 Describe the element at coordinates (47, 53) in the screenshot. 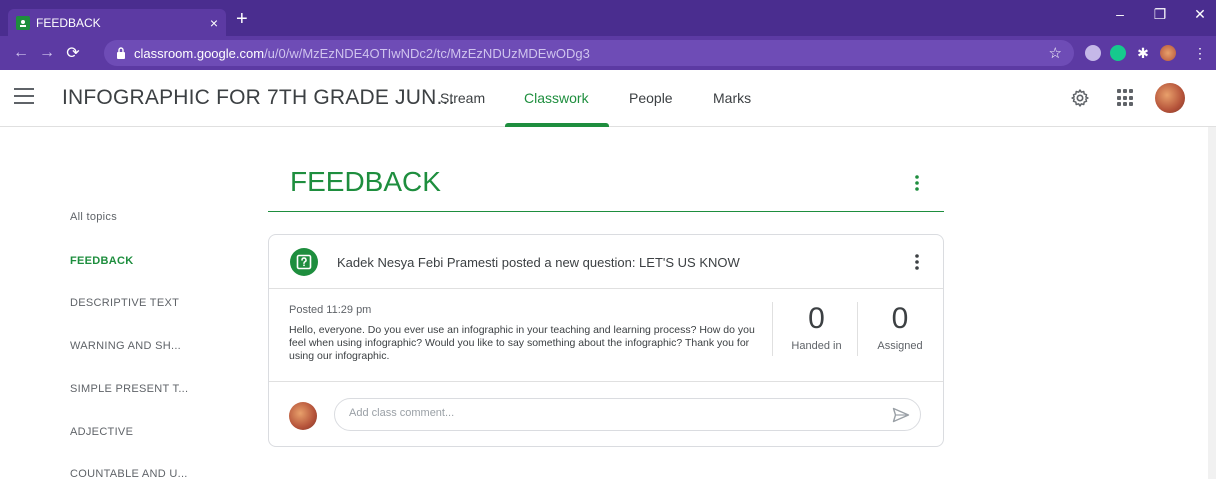

I see `forward-arrow-icon: →` at that location.